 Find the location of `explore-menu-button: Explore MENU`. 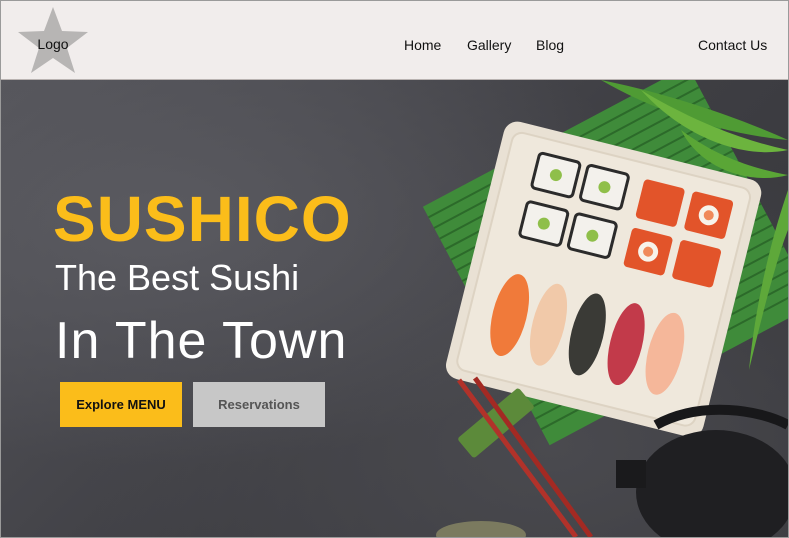

explore-menu-button: Explore MENU is located at coordinates (121, 404).